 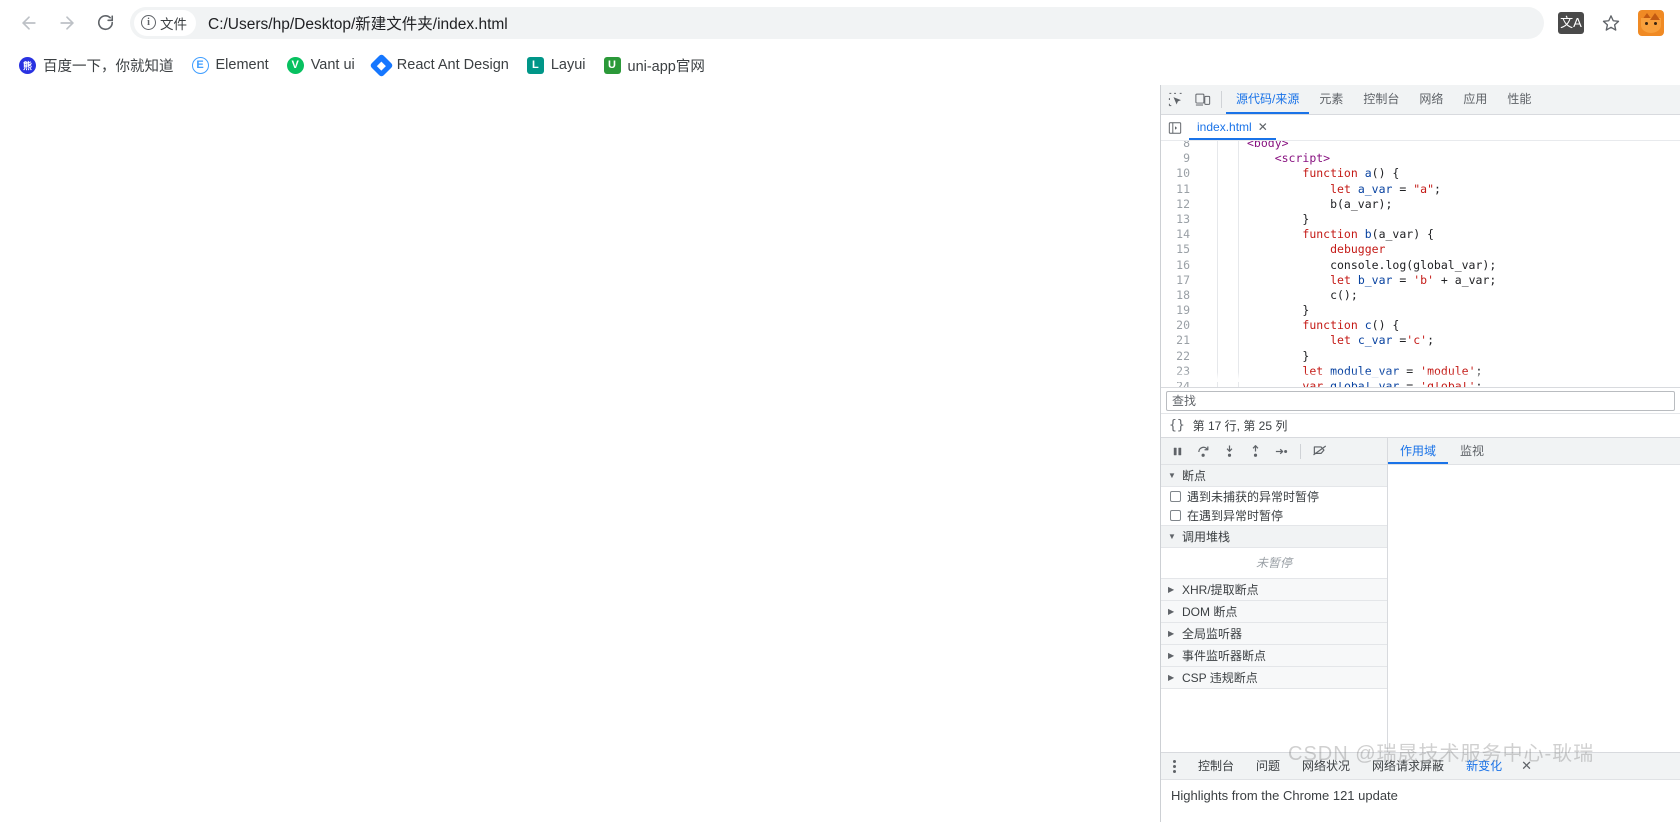 What do you see at coordinates (1420, 174) in the screenshot?
I see `code-line: 10 function a() {` at bounding box center [1420, 174].